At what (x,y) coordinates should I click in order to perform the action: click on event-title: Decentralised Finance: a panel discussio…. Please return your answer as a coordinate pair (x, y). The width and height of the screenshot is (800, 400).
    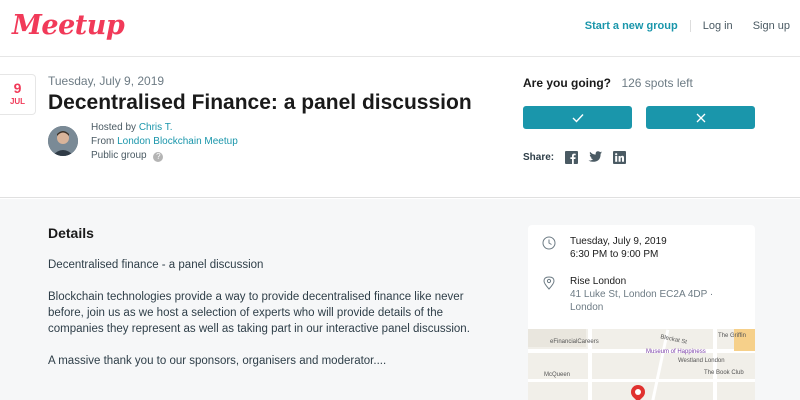
    Looking at the image, I should click on (260, 102).